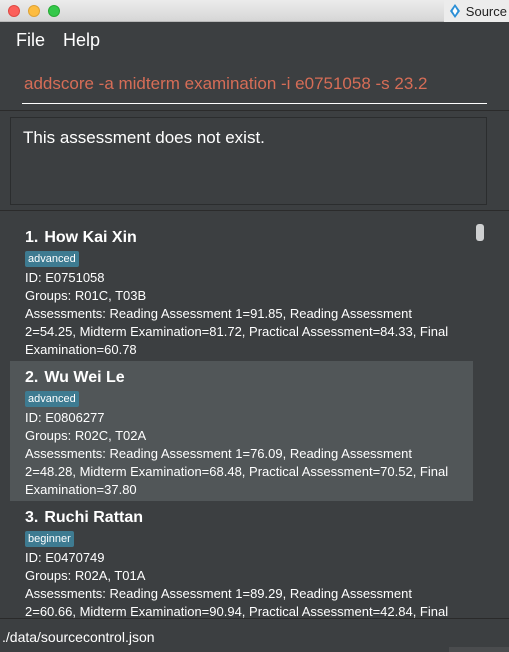  What do you see at coordinates (486, 11) in the screenshot?
I see `app-title-text: Source` at bounding box center [486, 11].